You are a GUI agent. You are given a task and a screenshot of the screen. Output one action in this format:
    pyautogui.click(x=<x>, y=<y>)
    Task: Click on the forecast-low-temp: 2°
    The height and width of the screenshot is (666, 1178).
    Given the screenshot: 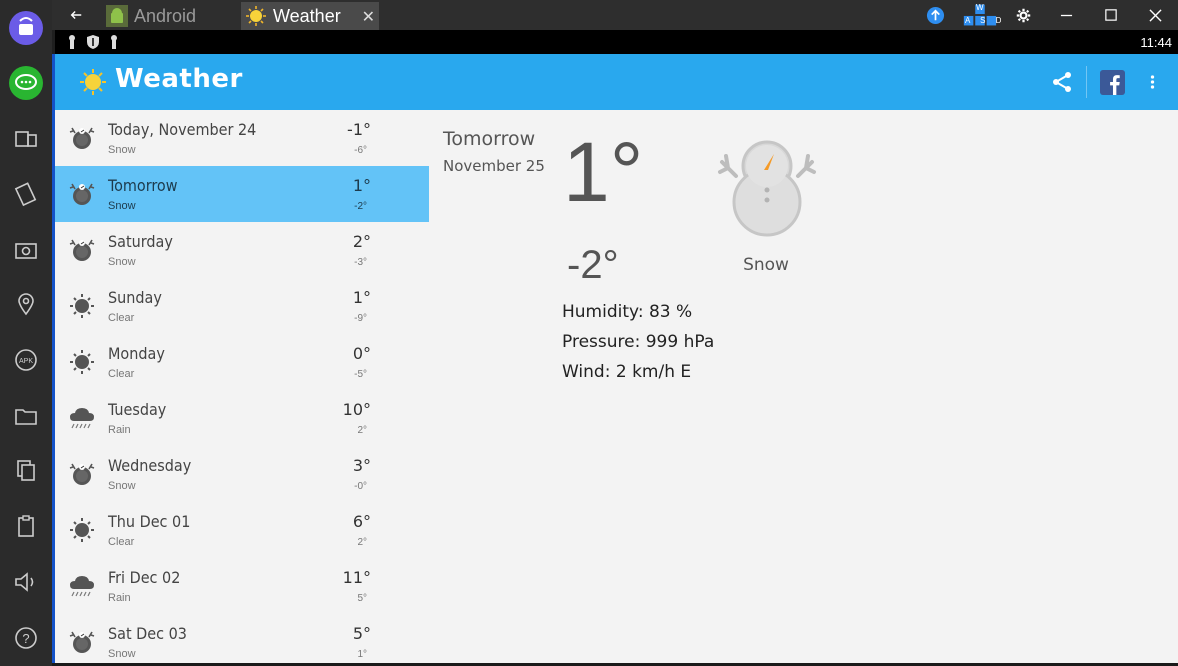 What is the action you would take?
    pyautogui.click(x=362, y=430)
    